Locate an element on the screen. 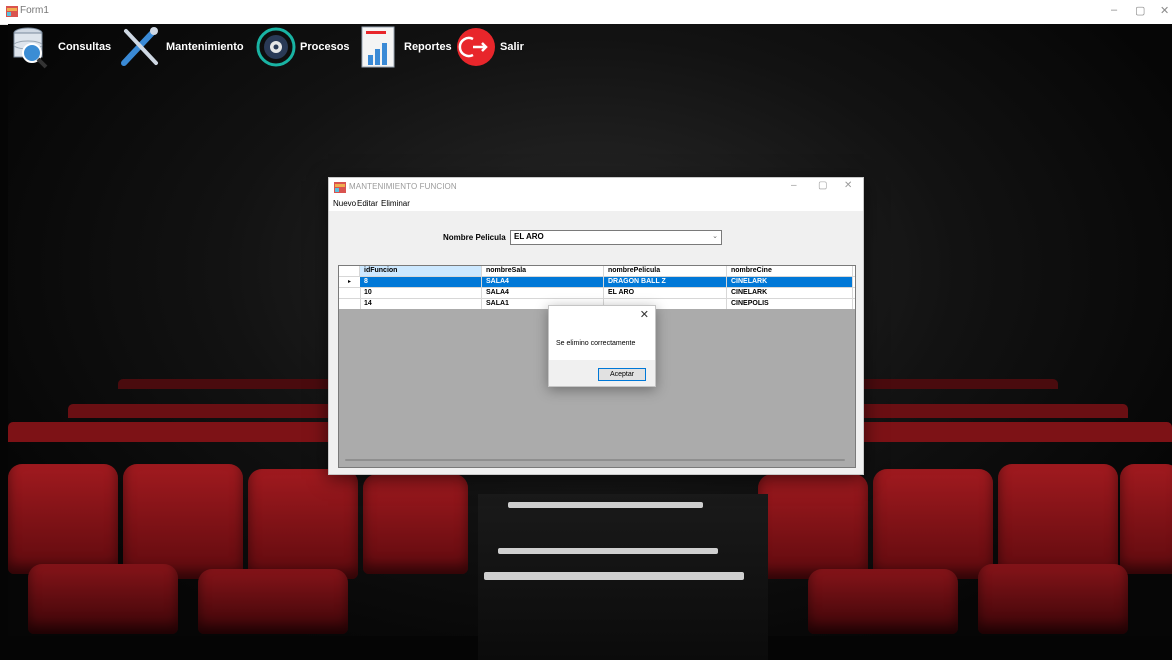 This screenshot has height=660, width=1172. menu-procesos: Procesos is located at coordinates (303, 47).